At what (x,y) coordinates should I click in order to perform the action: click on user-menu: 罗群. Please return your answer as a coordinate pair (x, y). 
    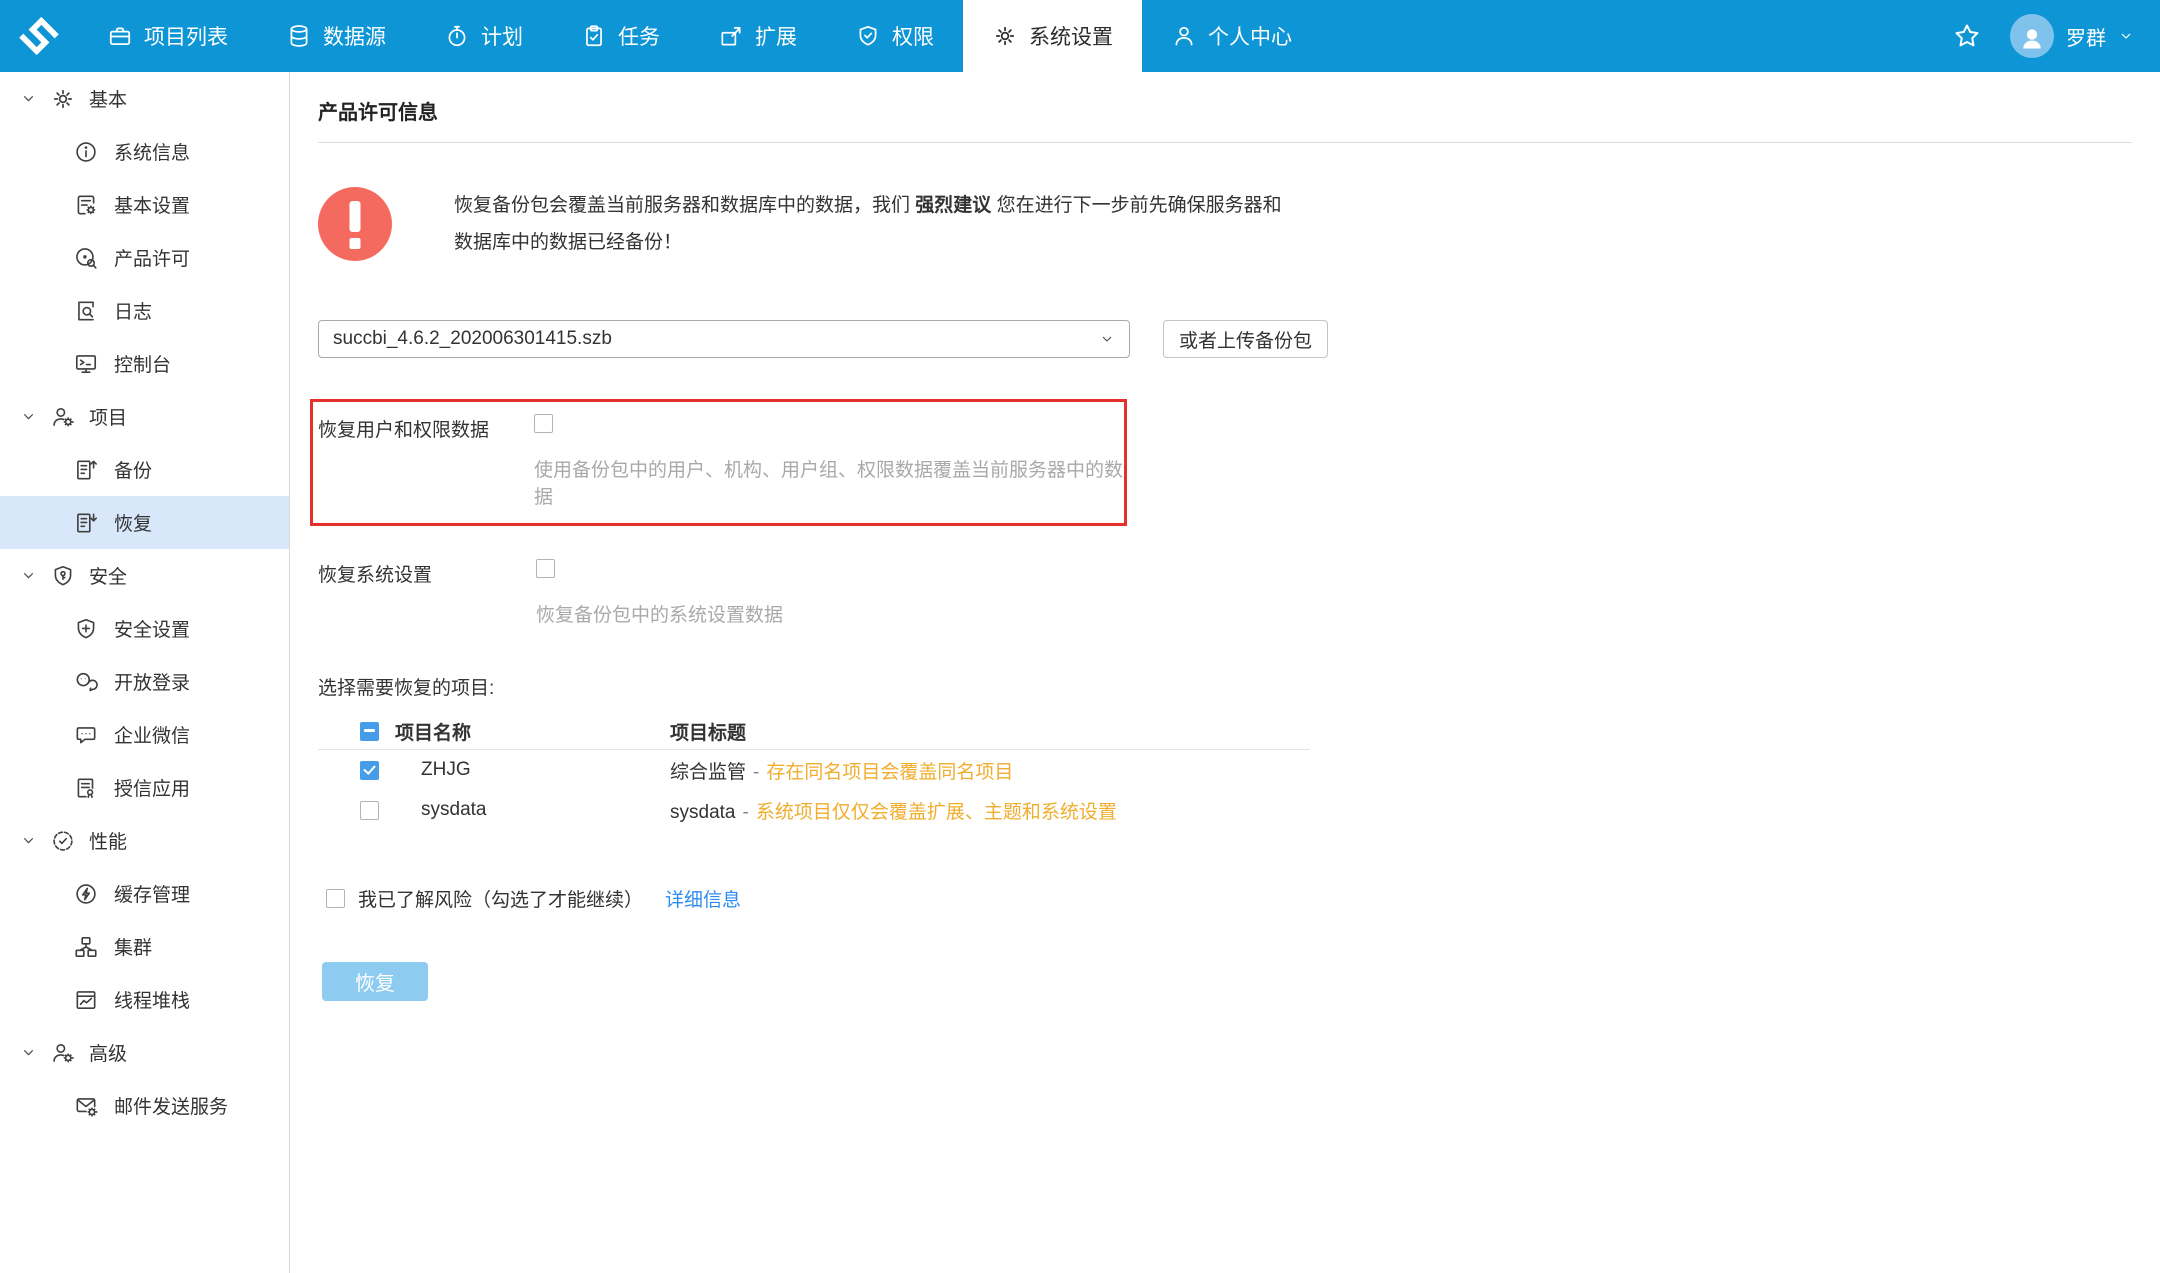
    Looking at the image, I should click on (2072, 36).